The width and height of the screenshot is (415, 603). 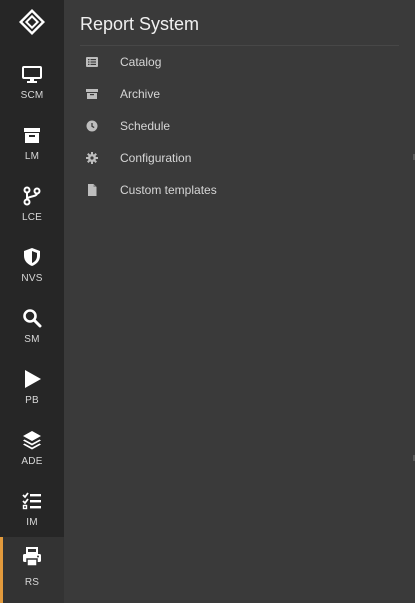 What do you see at coordinates (32, 513) in the screenshot?
I see `rail-item-im: IM` at bounding box center [32, 513].